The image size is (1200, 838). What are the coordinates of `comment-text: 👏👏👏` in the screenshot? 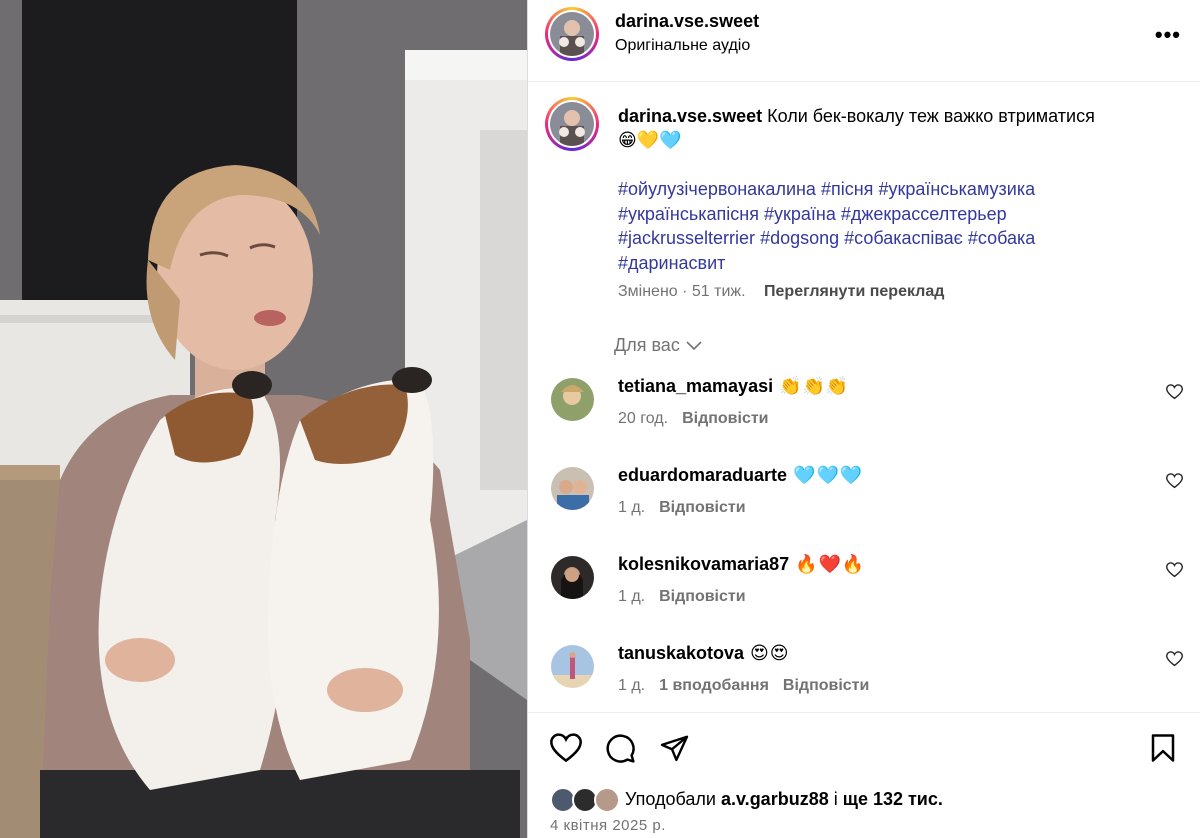 It's located at (814, 386).